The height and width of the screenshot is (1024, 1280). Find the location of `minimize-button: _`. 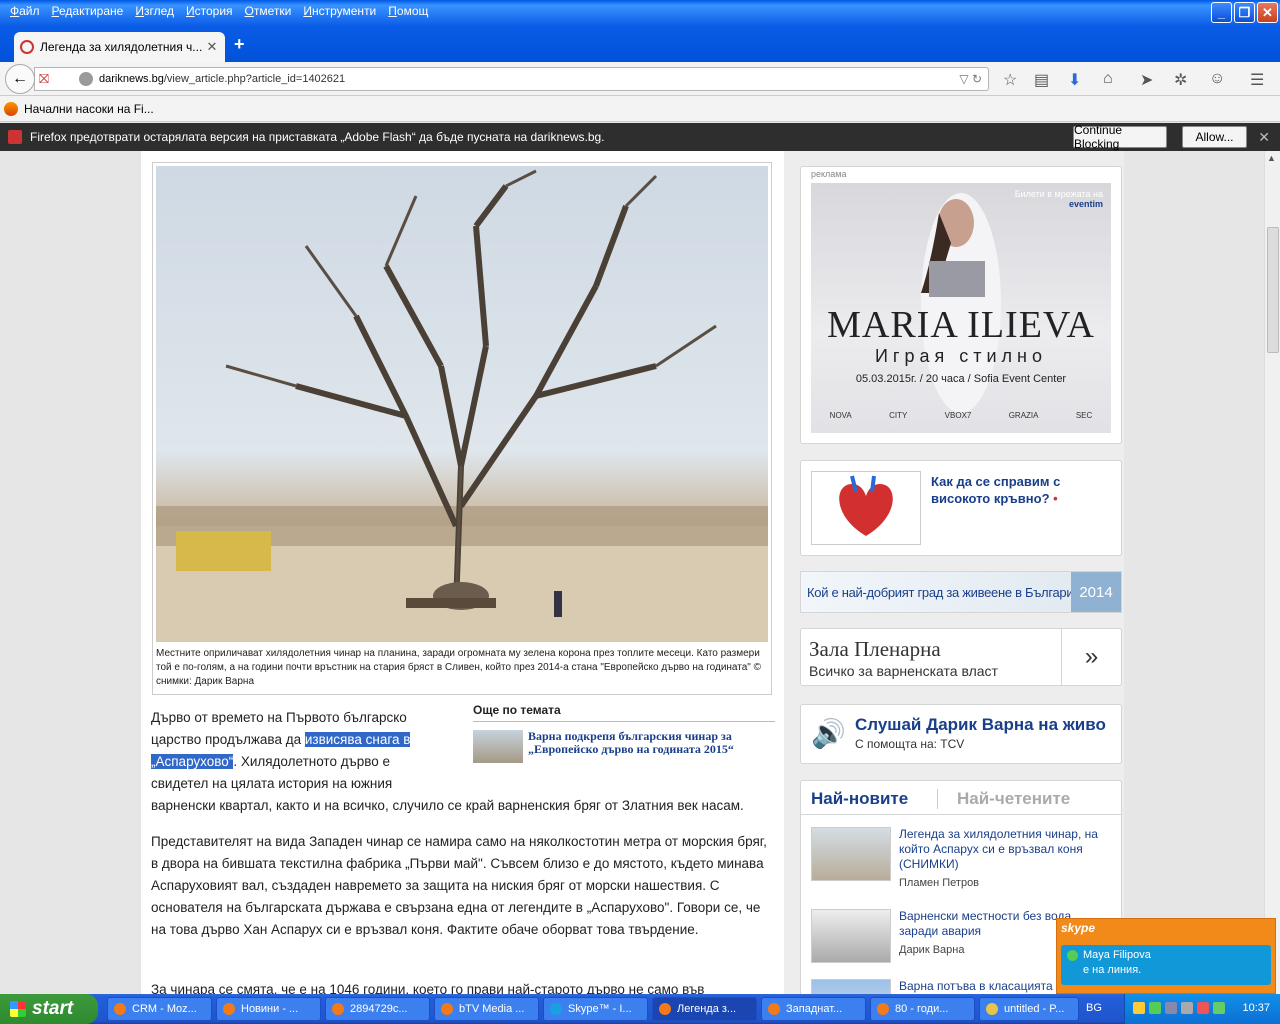

minimize-button: _ is located at coordinates (1221, 12).